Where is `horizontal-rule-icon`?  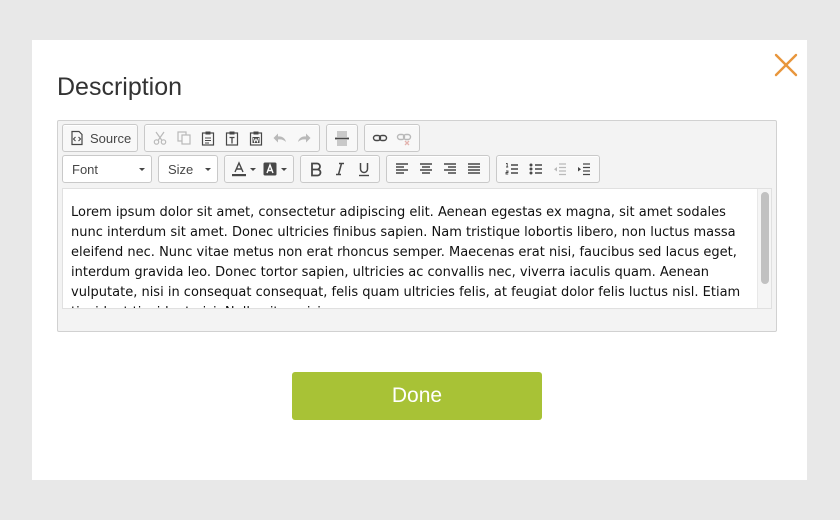 horizontal-rule-icon is located at coordinates (342, 138).